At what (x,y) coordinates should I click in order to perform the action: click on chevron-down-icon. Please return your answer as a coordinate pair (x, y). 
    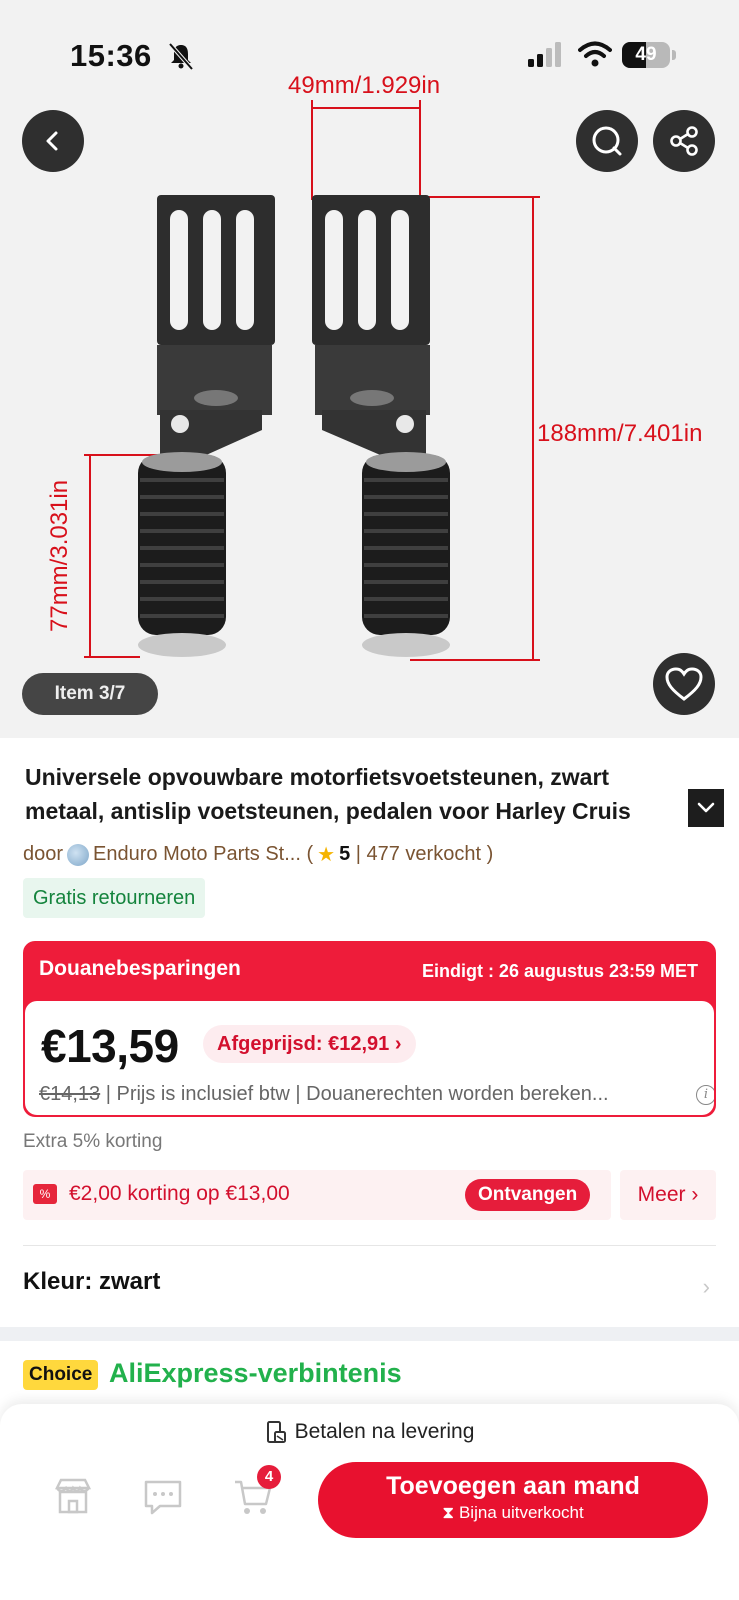
    Looking at the image, I should click on (706, 807).